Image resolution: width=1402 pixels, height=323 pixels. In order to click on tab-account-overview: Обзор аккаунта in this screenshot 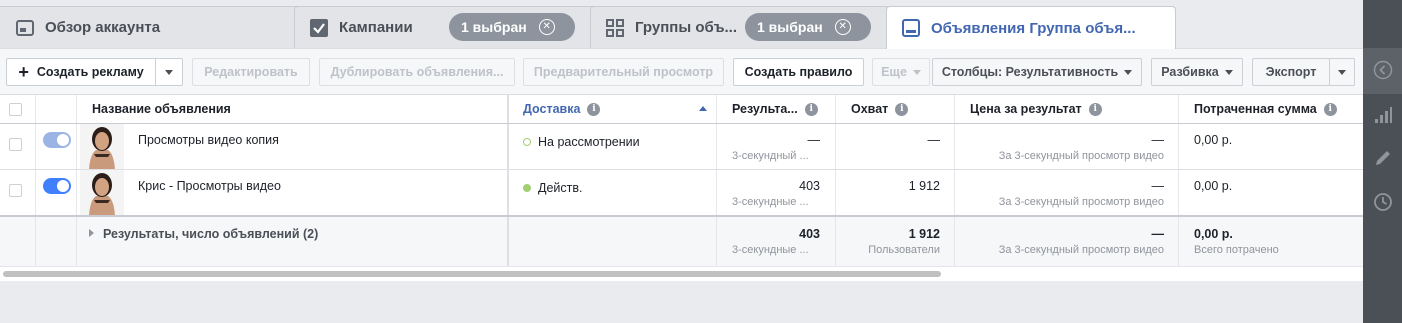, I will do `click(156, 27)`.